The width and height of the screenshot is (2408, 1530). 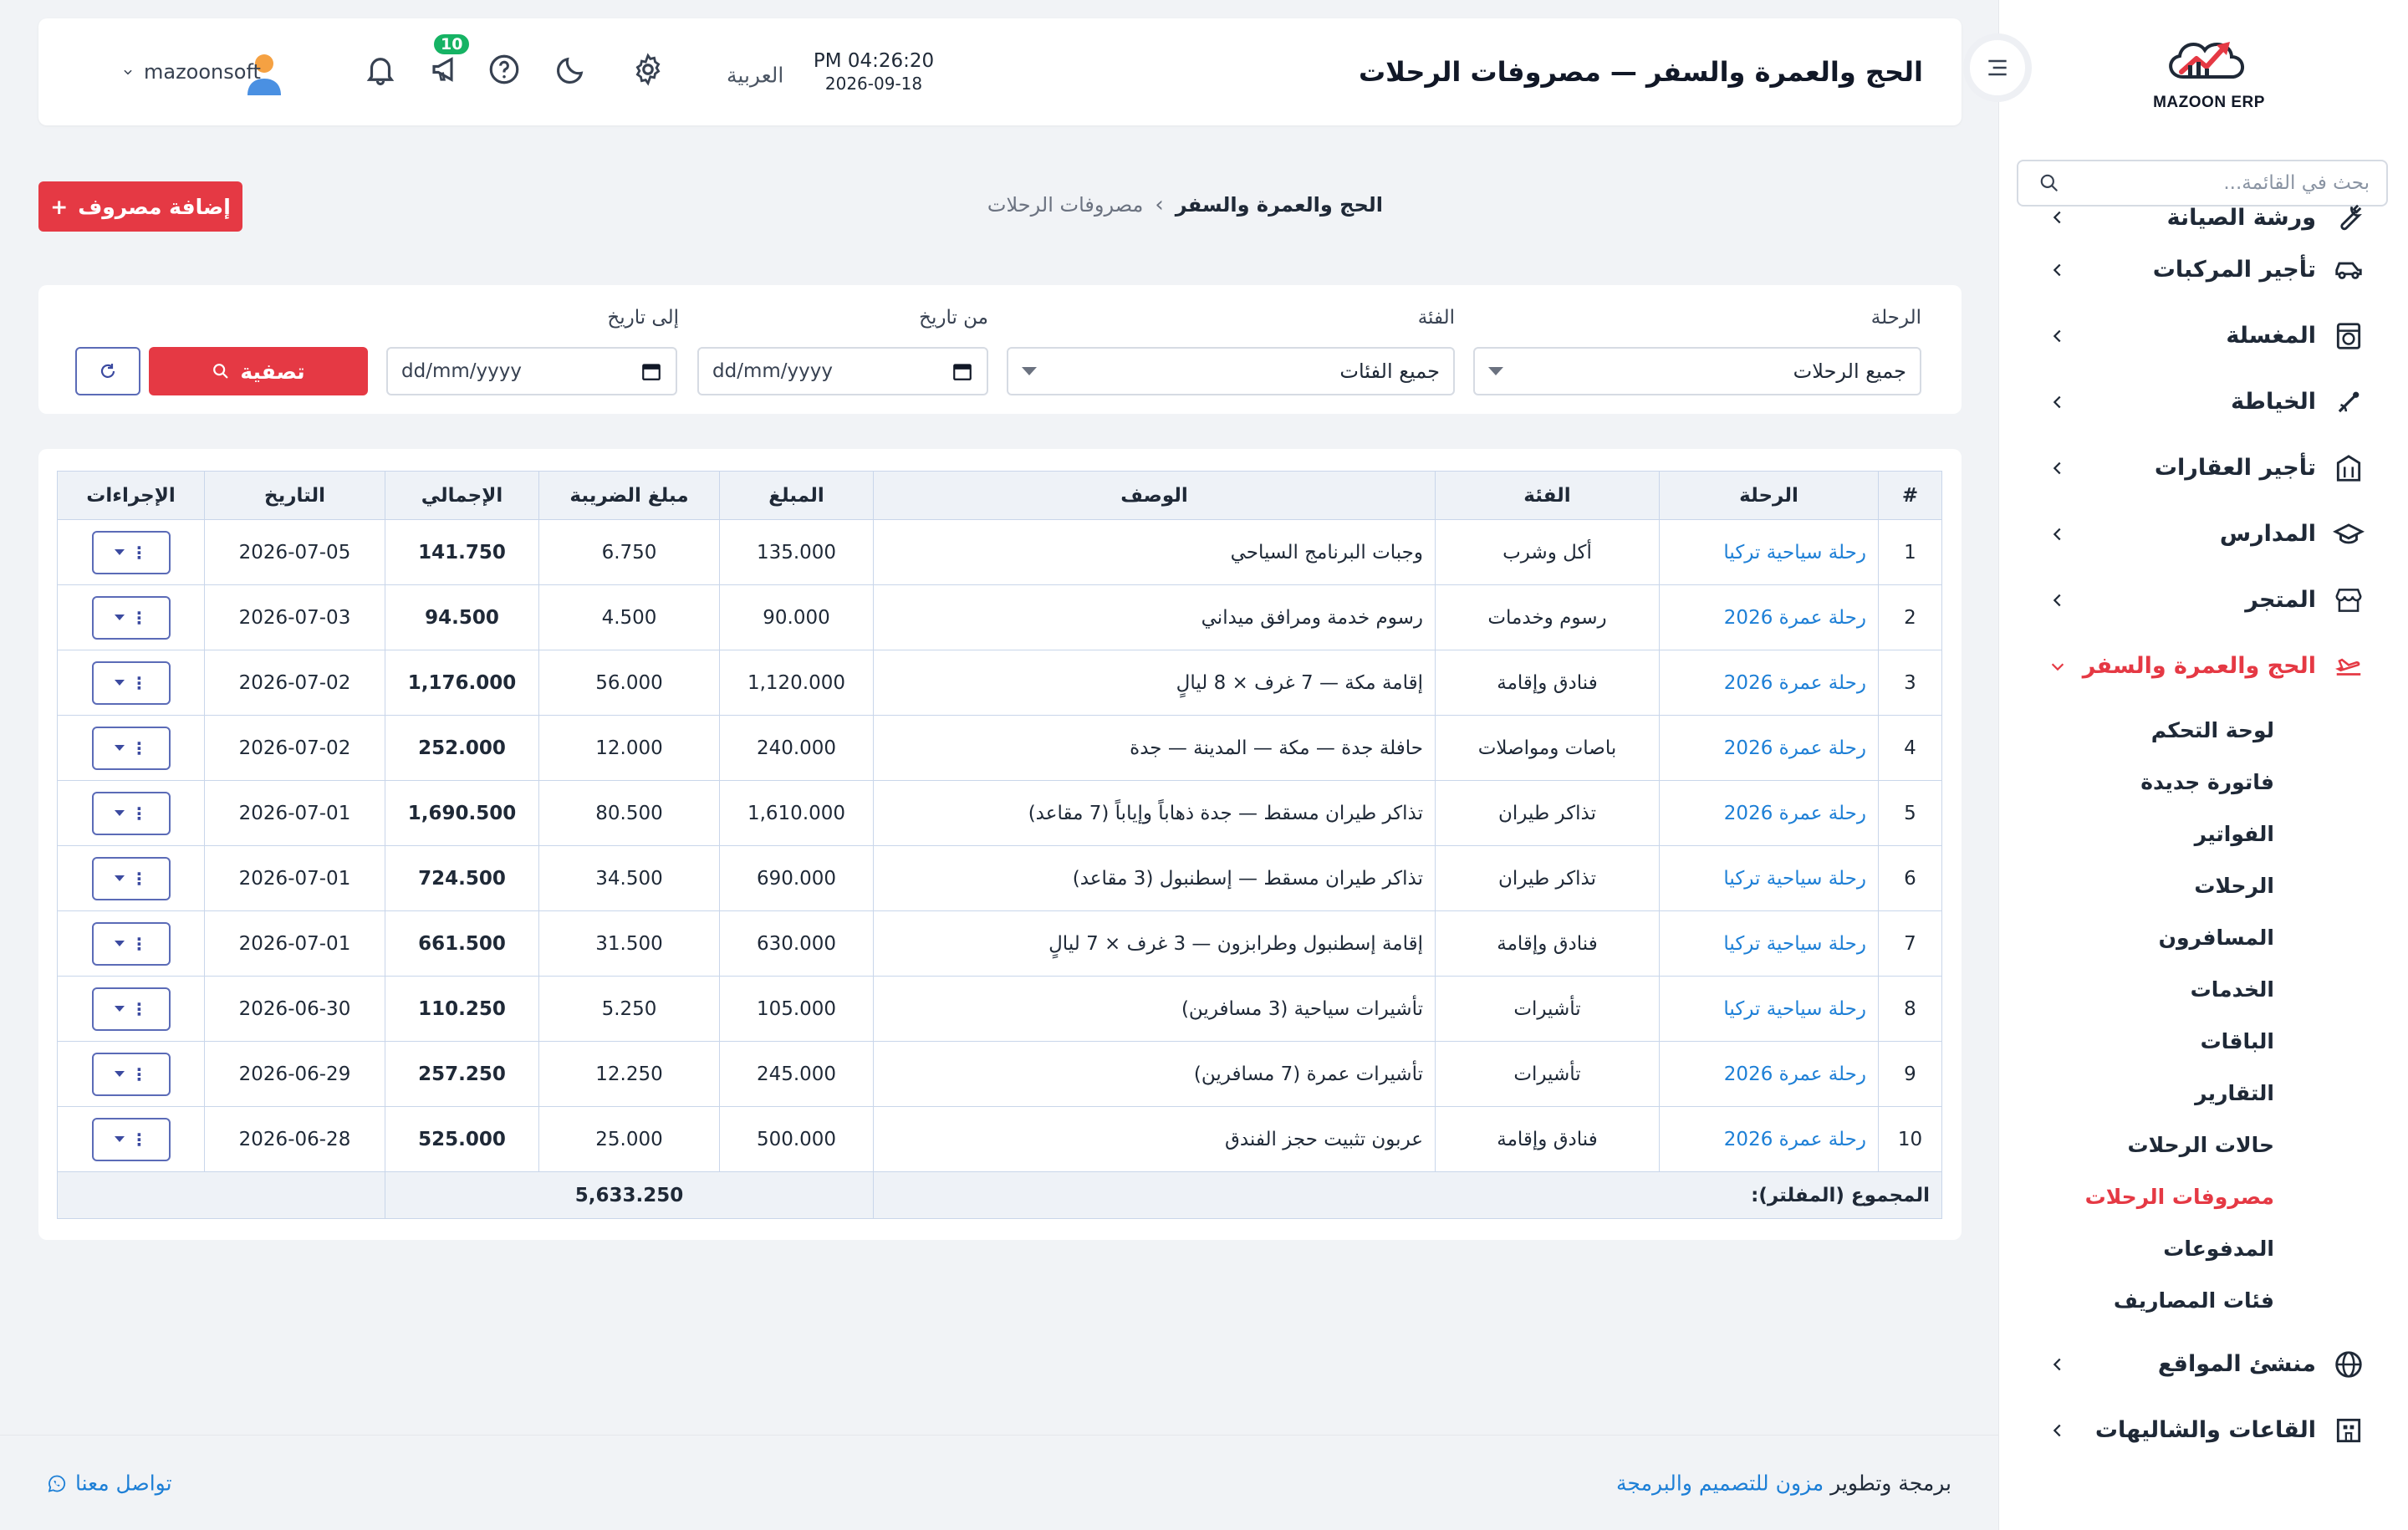 I want to click on sidebar-item-laundry: المغسلة, so click(x=2203, y=336).